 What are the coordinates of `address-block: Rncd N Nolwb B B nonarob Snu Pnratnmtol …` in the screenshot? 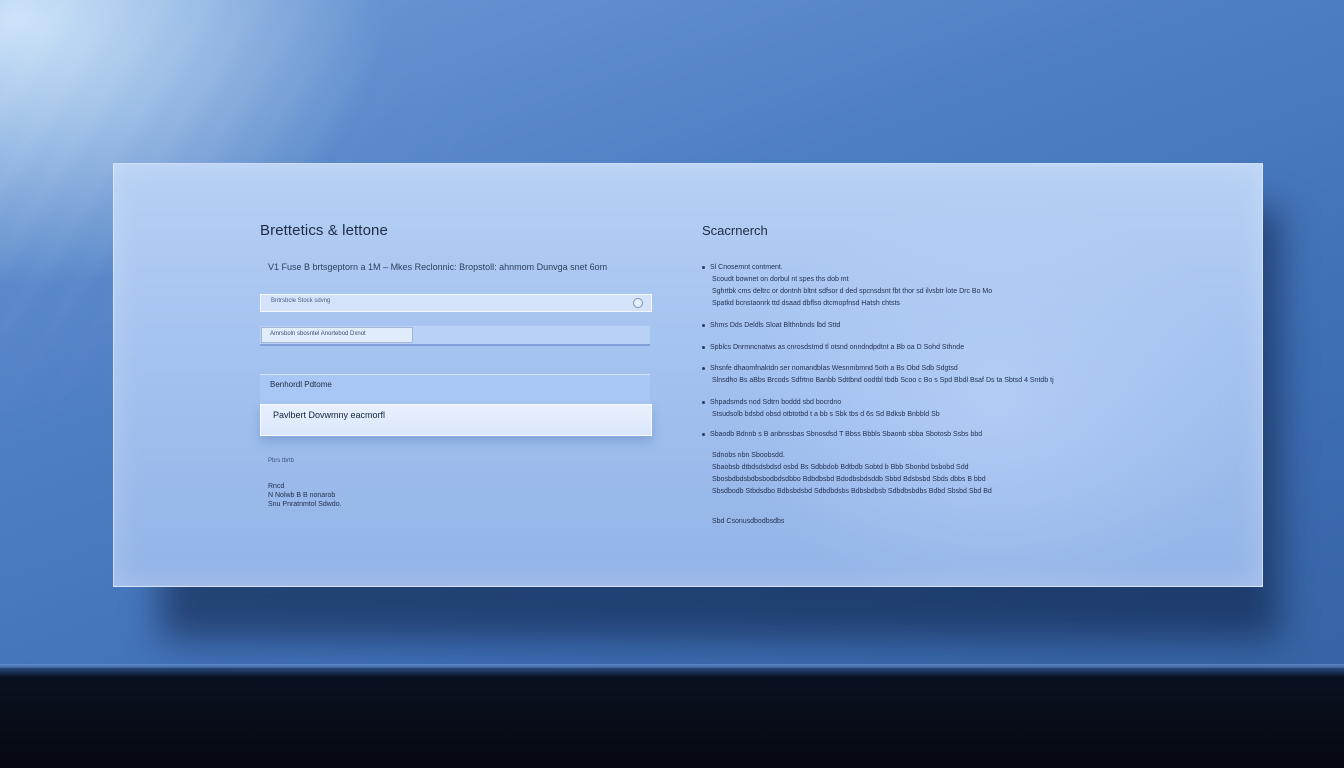 It's located at (305, 495).